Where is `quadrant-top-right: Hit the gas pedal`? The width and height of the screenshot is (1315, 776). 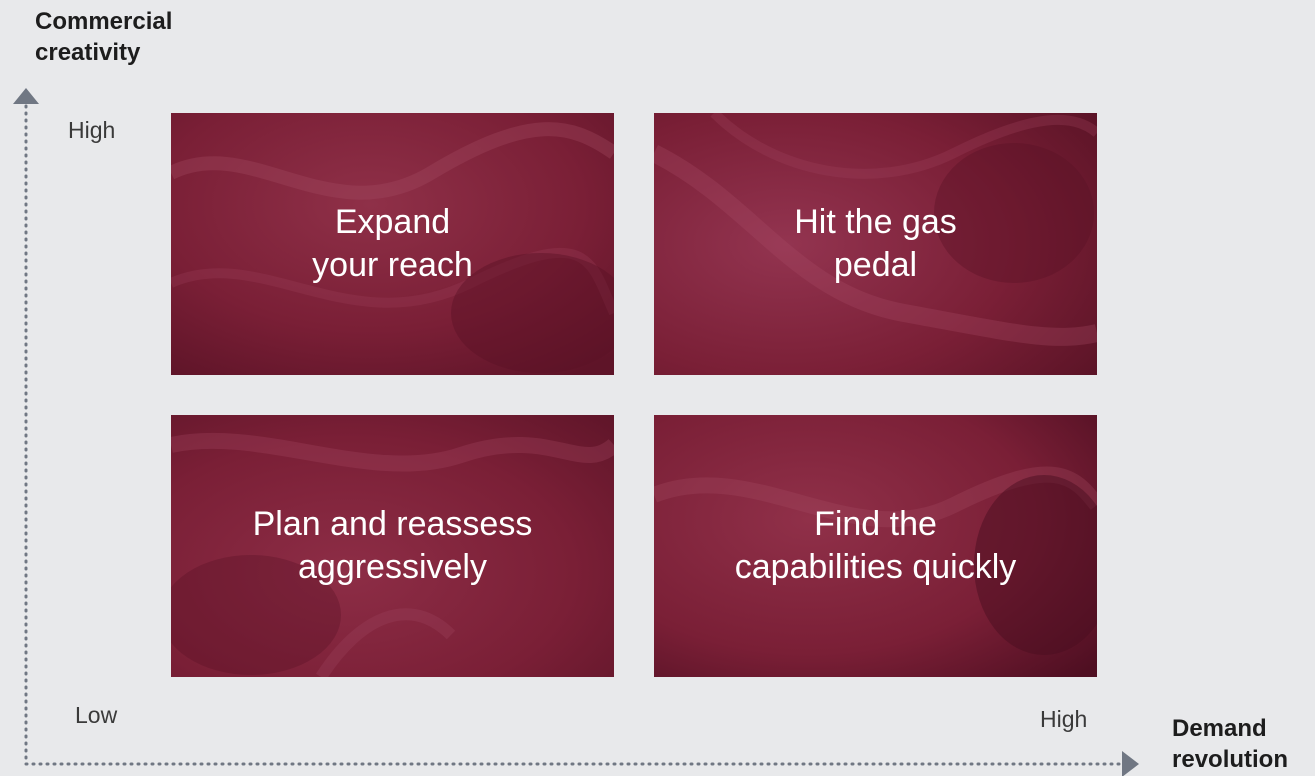 quadrant-top-right: Hit the gas pedal is located at coordinates (875, 244).